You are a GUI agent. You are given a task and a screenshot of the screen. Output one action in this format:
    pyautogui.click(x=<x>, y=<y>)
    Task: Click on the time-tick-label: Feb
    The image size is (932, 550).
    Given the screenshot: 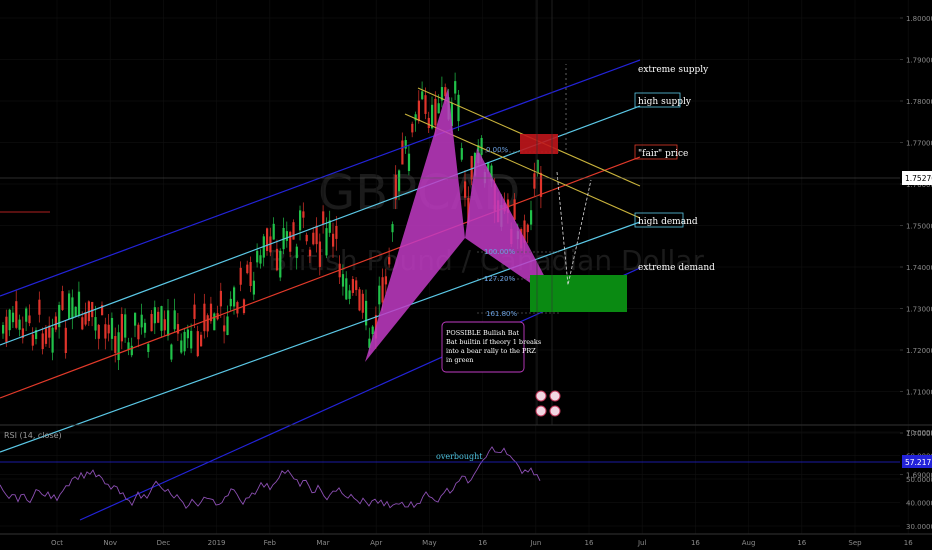 What is the action you would take?
    pyautogui.click(x=270, y=543)
    